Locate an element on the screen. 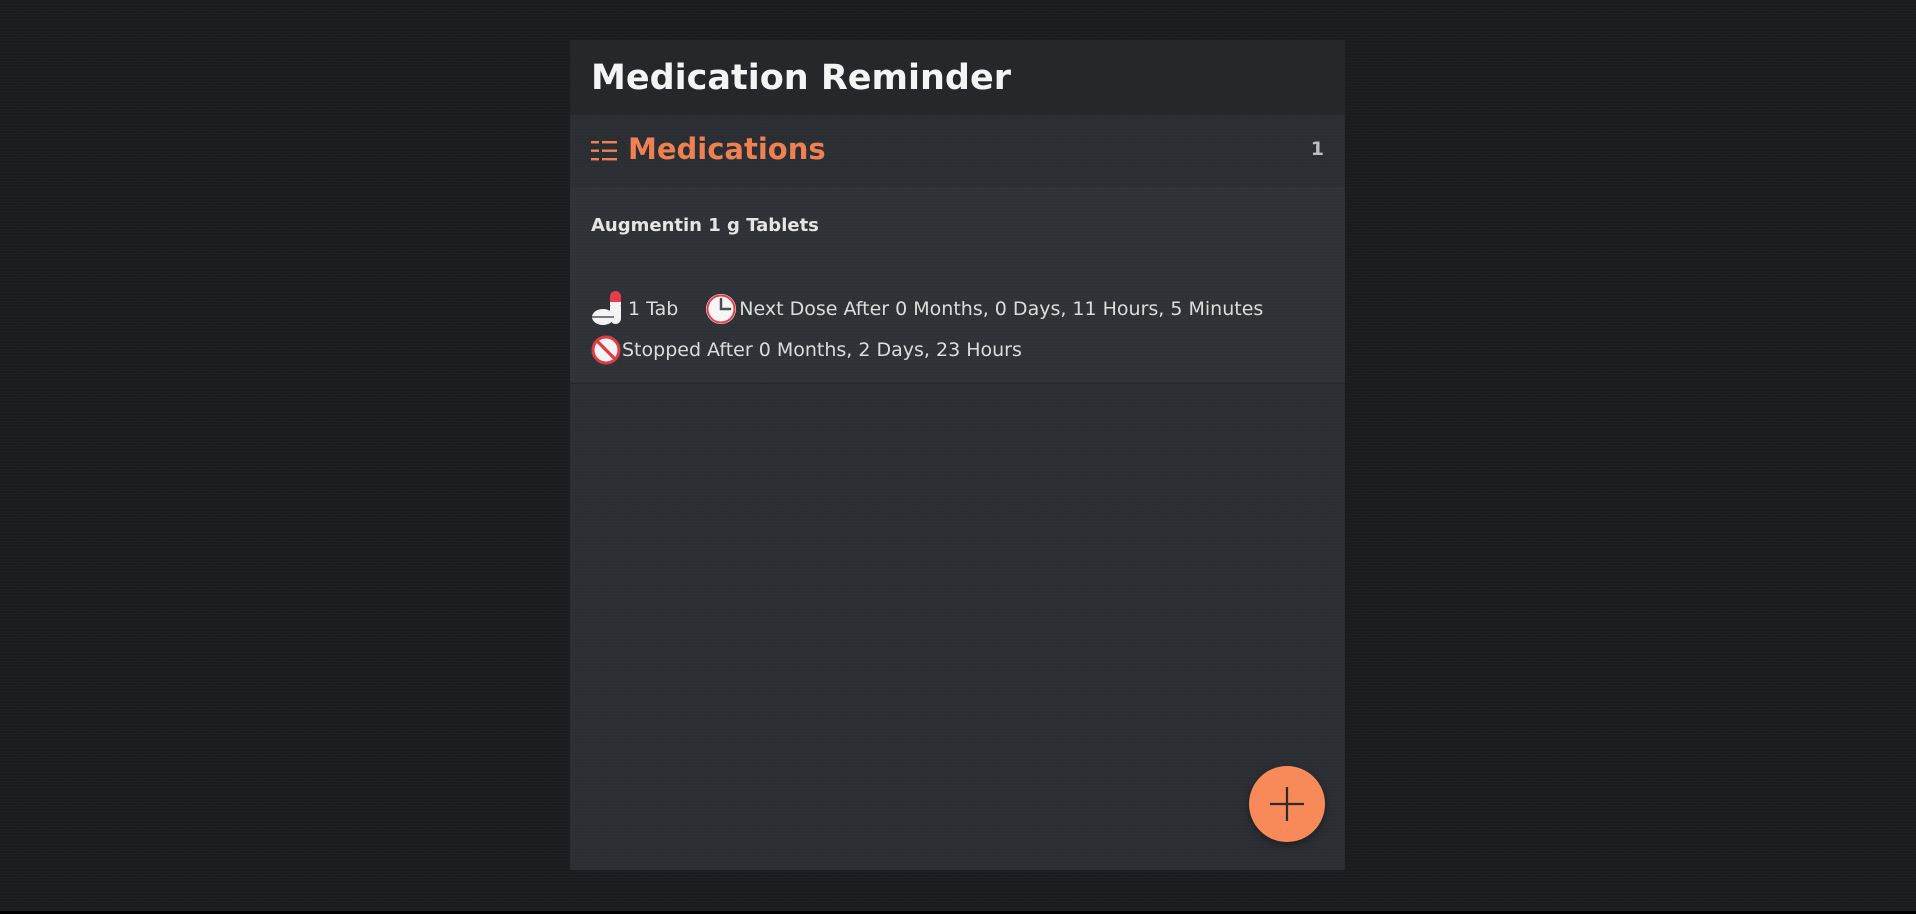 This screenshot has height=914, width=1916. medications-section-header: Medications 1 is located at coordinates (957, 151).